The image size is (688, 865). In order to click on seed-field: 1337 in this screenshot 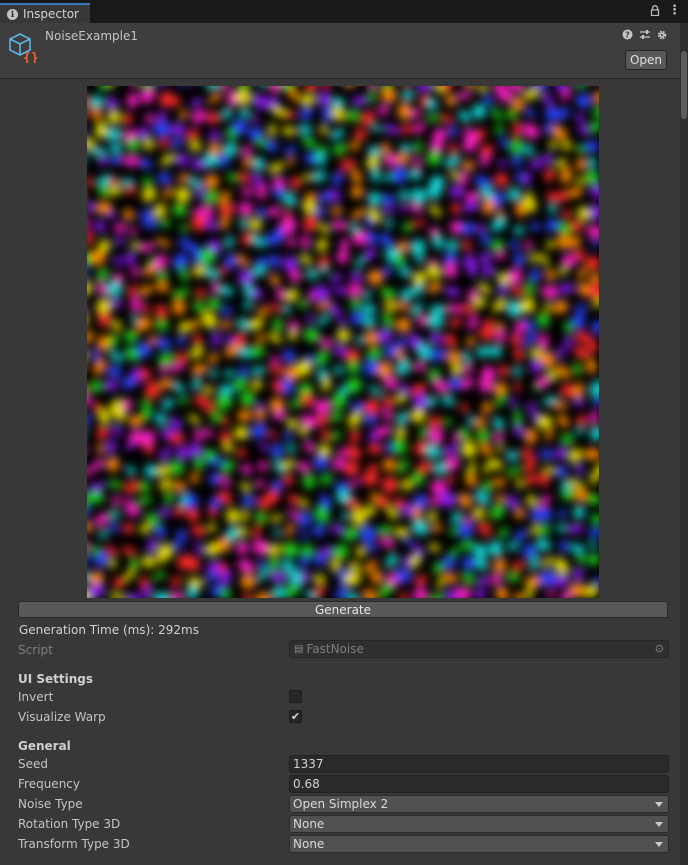, I will do `click(479, 764)`.